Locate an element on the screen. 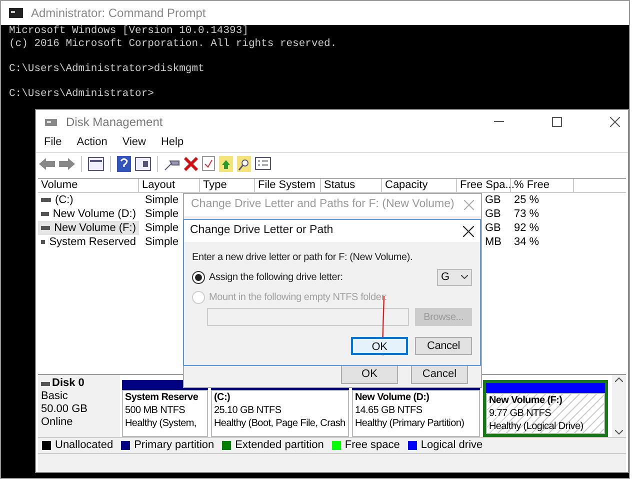 The image size is (637, 479). maximize-icon is located at coordinates (557, 121).